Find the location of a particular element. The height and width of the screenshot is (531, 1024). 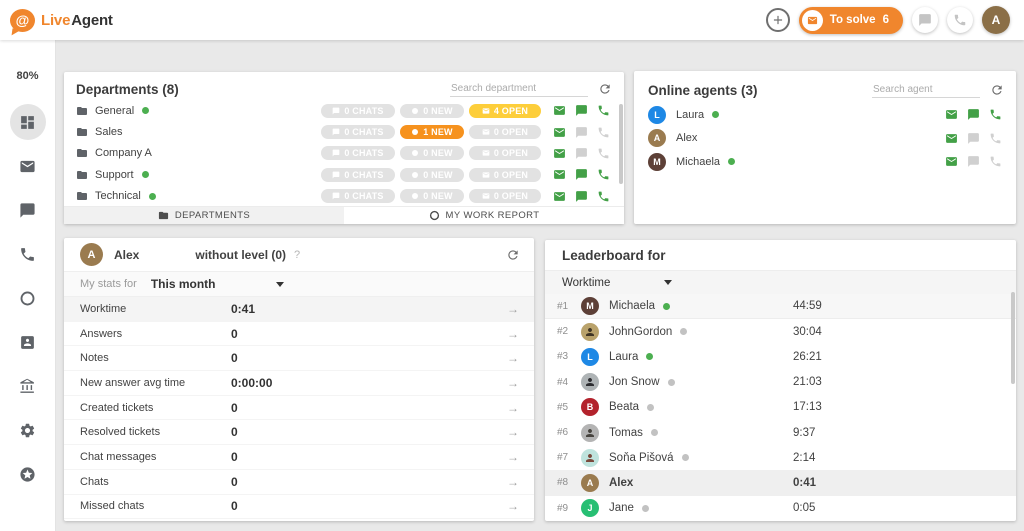

leaderboard-row: #6 Tomas 9:37 is located at coordinates (780, 432).